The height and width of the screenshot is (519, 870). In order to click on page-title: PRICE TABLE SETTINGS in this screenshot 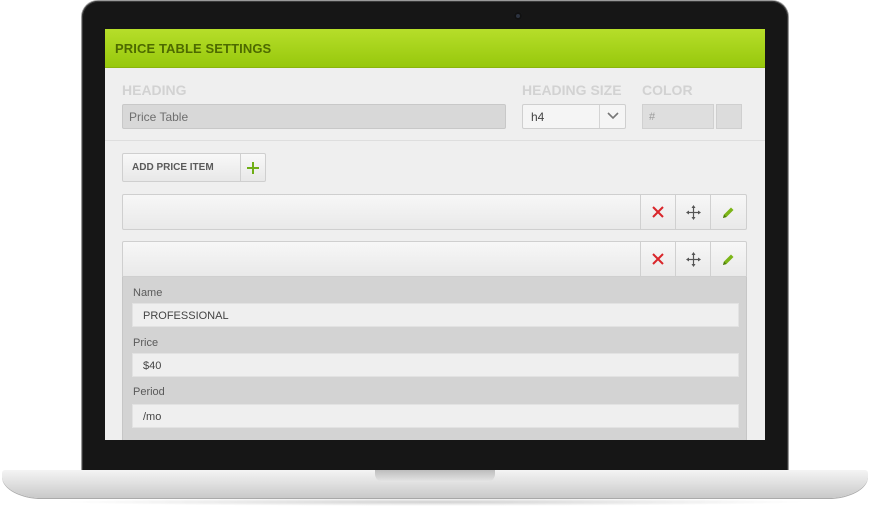, I will do `click(193, 48)`.